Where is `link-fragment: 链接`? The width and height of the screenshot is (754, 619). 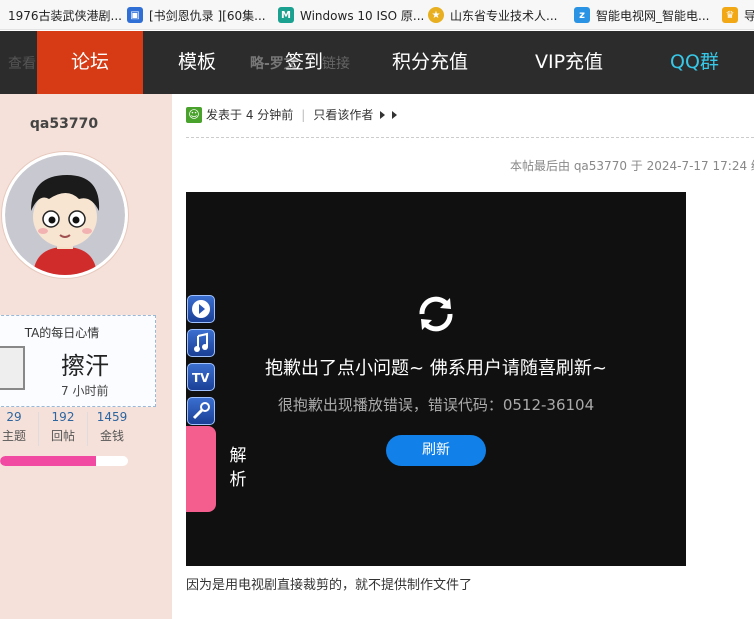 link-fragment: 链接 is located at coordinates (336, 64).